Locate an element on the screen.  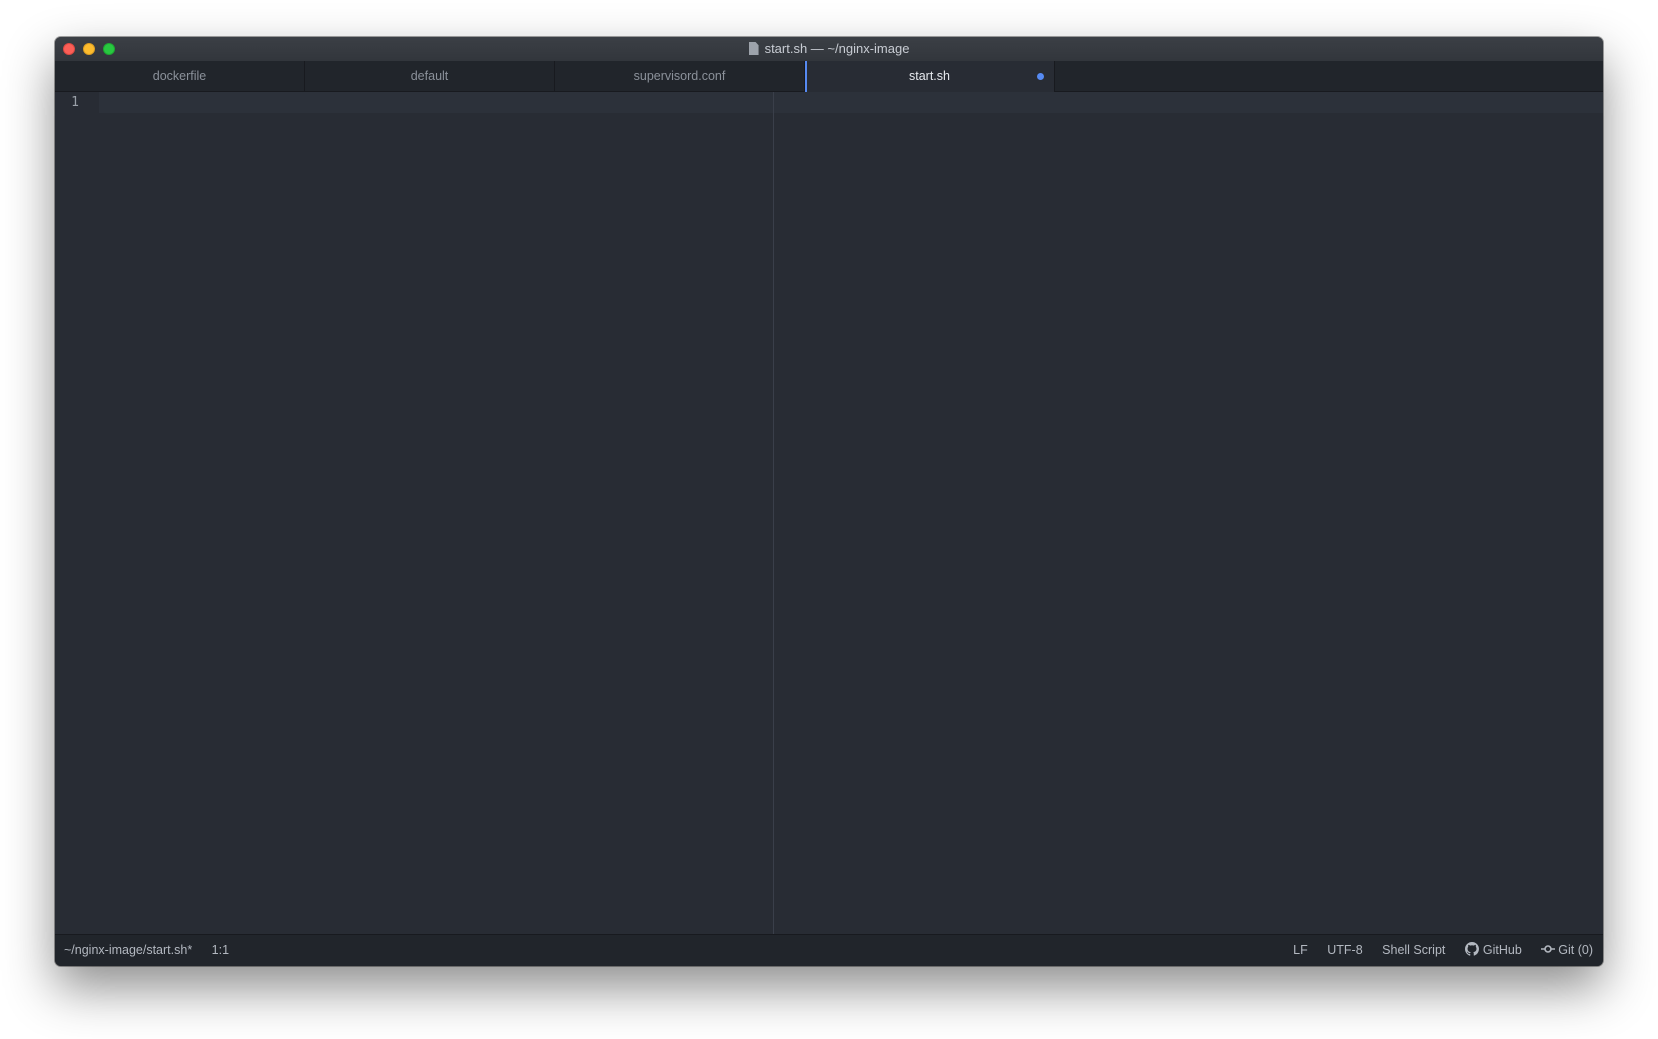
tab-dockerfile: dockerfile is located at coordinates (180, 76).